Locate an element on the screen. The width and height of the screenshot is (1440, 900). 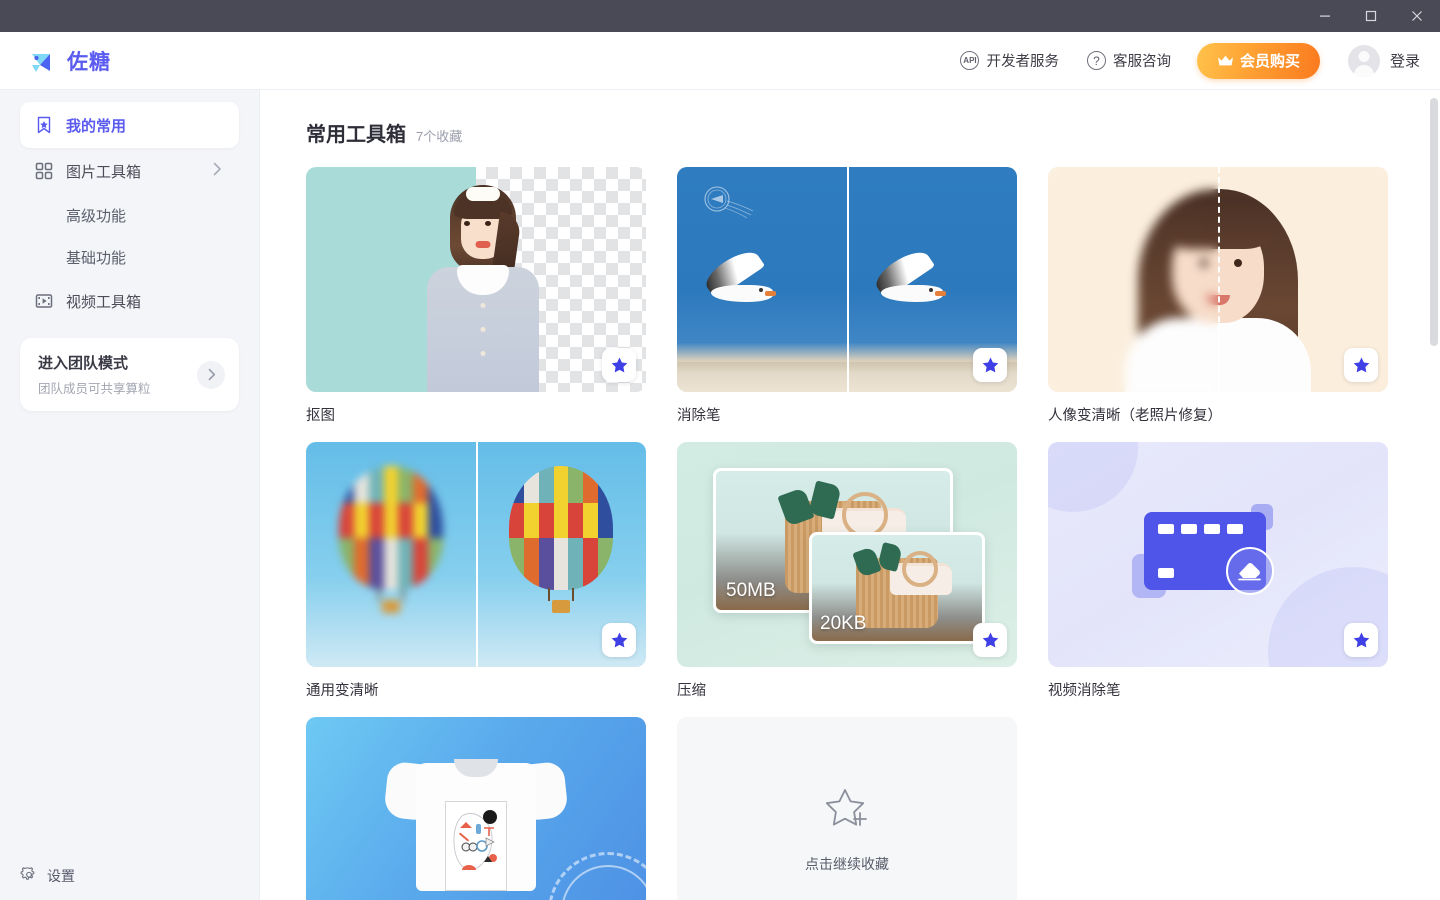
sidebar-item-label: 基础功能 is located at coordinates (96, 258).